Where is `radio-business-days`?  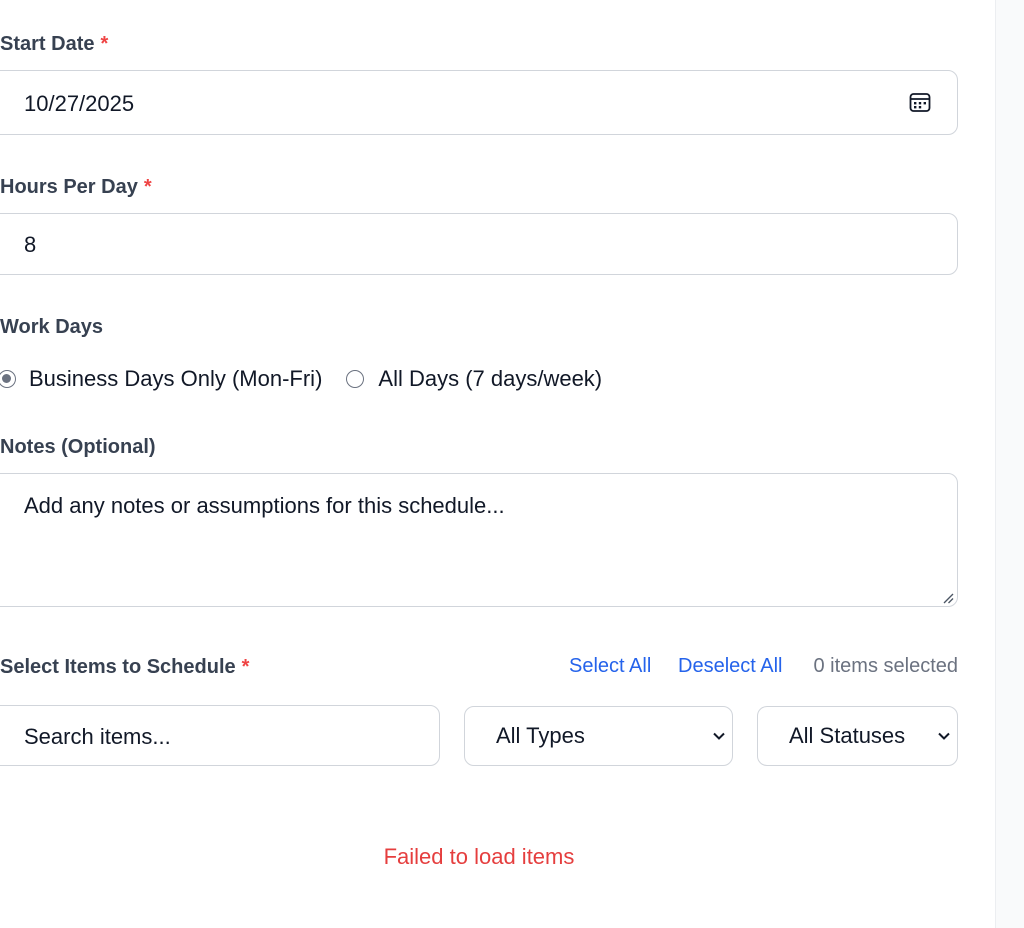
radio-business-days is located at coordinates (8, 379).